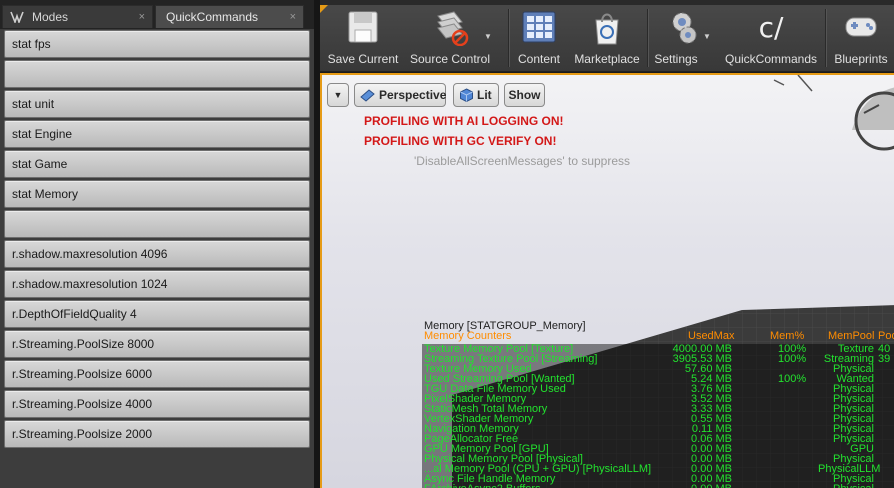  I want to click on content-label: Content, so click(539, 59).